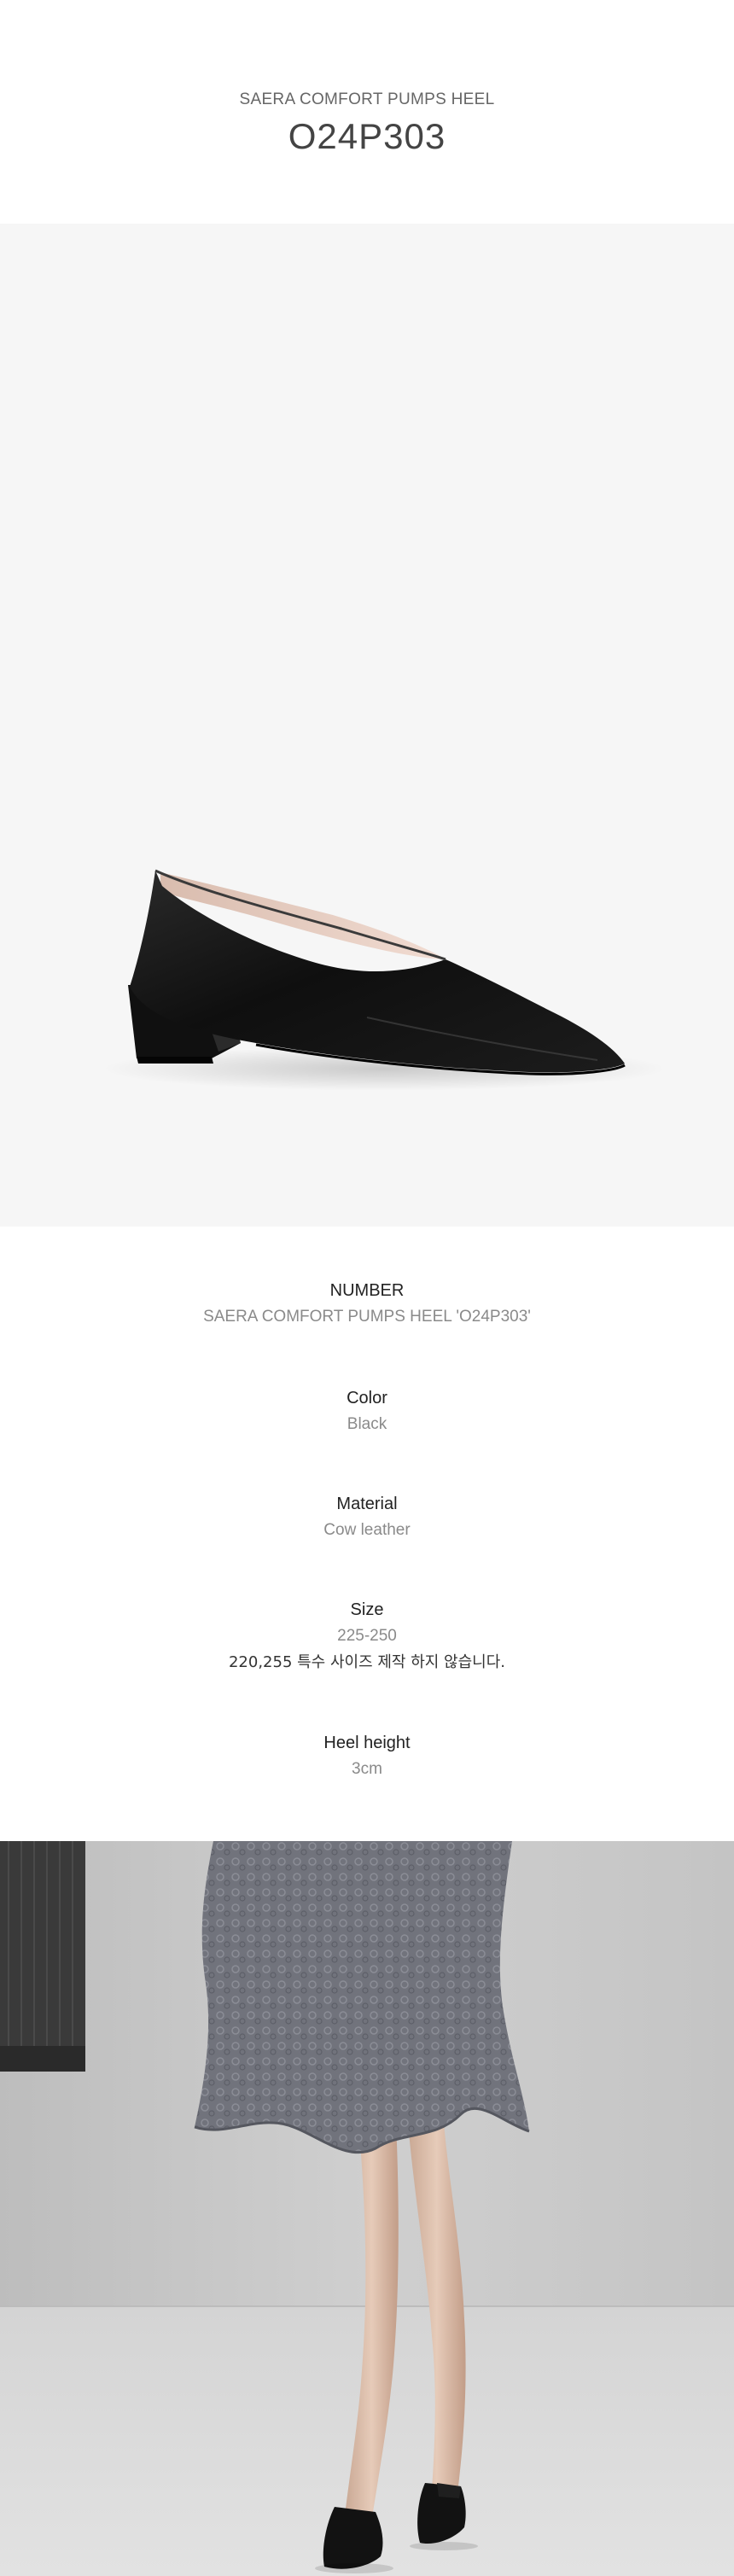  Describe the element at coordinates (367, 1398) in the screenshot. I see `spec-color-label: Color` at that location.